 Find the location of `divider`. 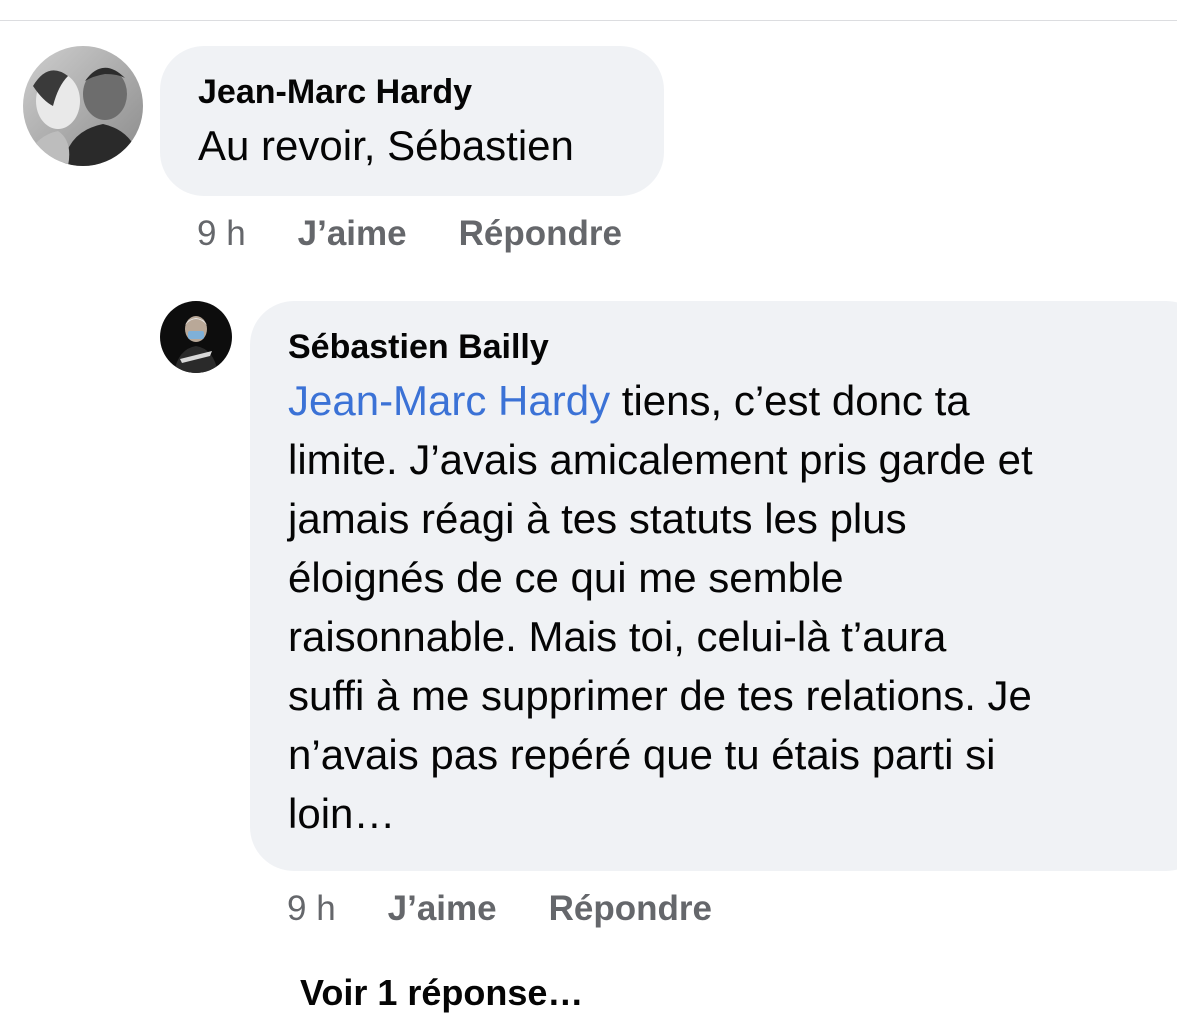

divider is located at coordinates (588, 20).